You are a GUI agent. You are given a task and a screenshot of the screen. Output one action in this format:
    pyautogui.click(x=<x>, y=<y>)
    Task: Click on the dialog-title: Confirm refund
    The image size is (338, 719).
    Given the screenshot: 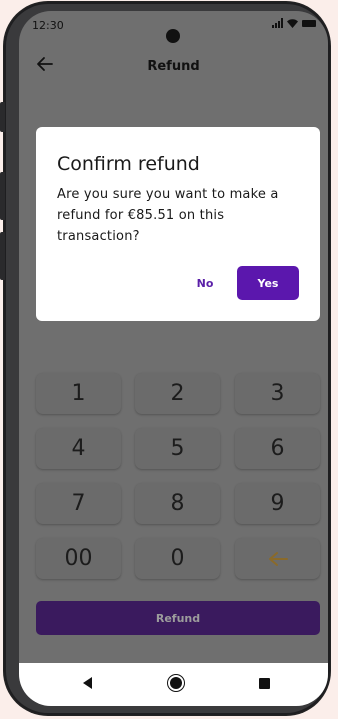 What is the action you would take?
    pyautogui.click(x=128, y=164)
    